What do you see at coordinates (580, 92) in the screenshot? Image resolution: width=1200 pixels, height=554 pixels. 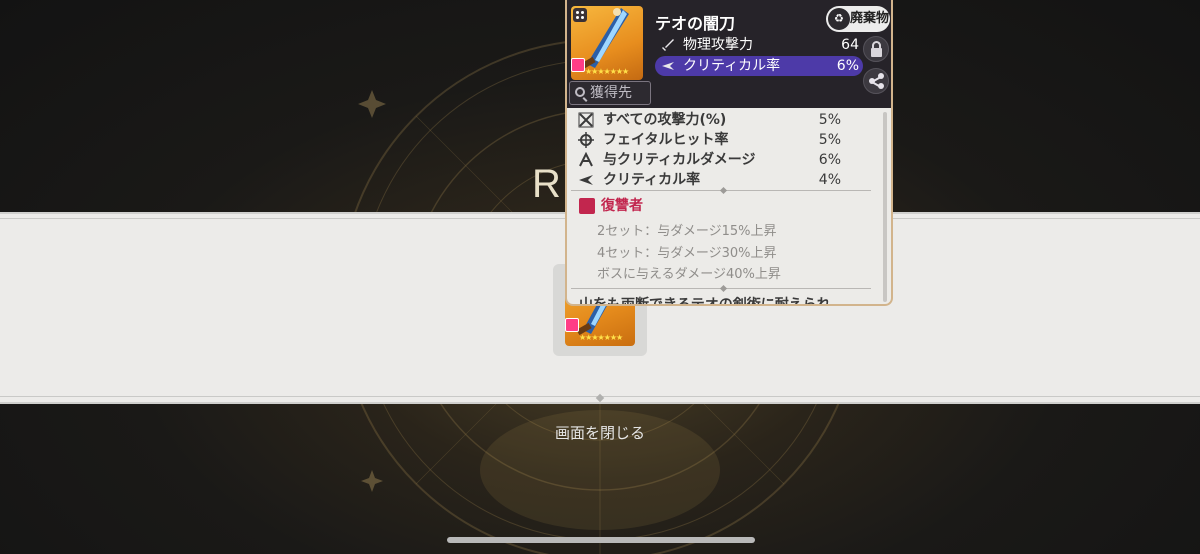 I see `search-icon` at bounding box center [580, 92].